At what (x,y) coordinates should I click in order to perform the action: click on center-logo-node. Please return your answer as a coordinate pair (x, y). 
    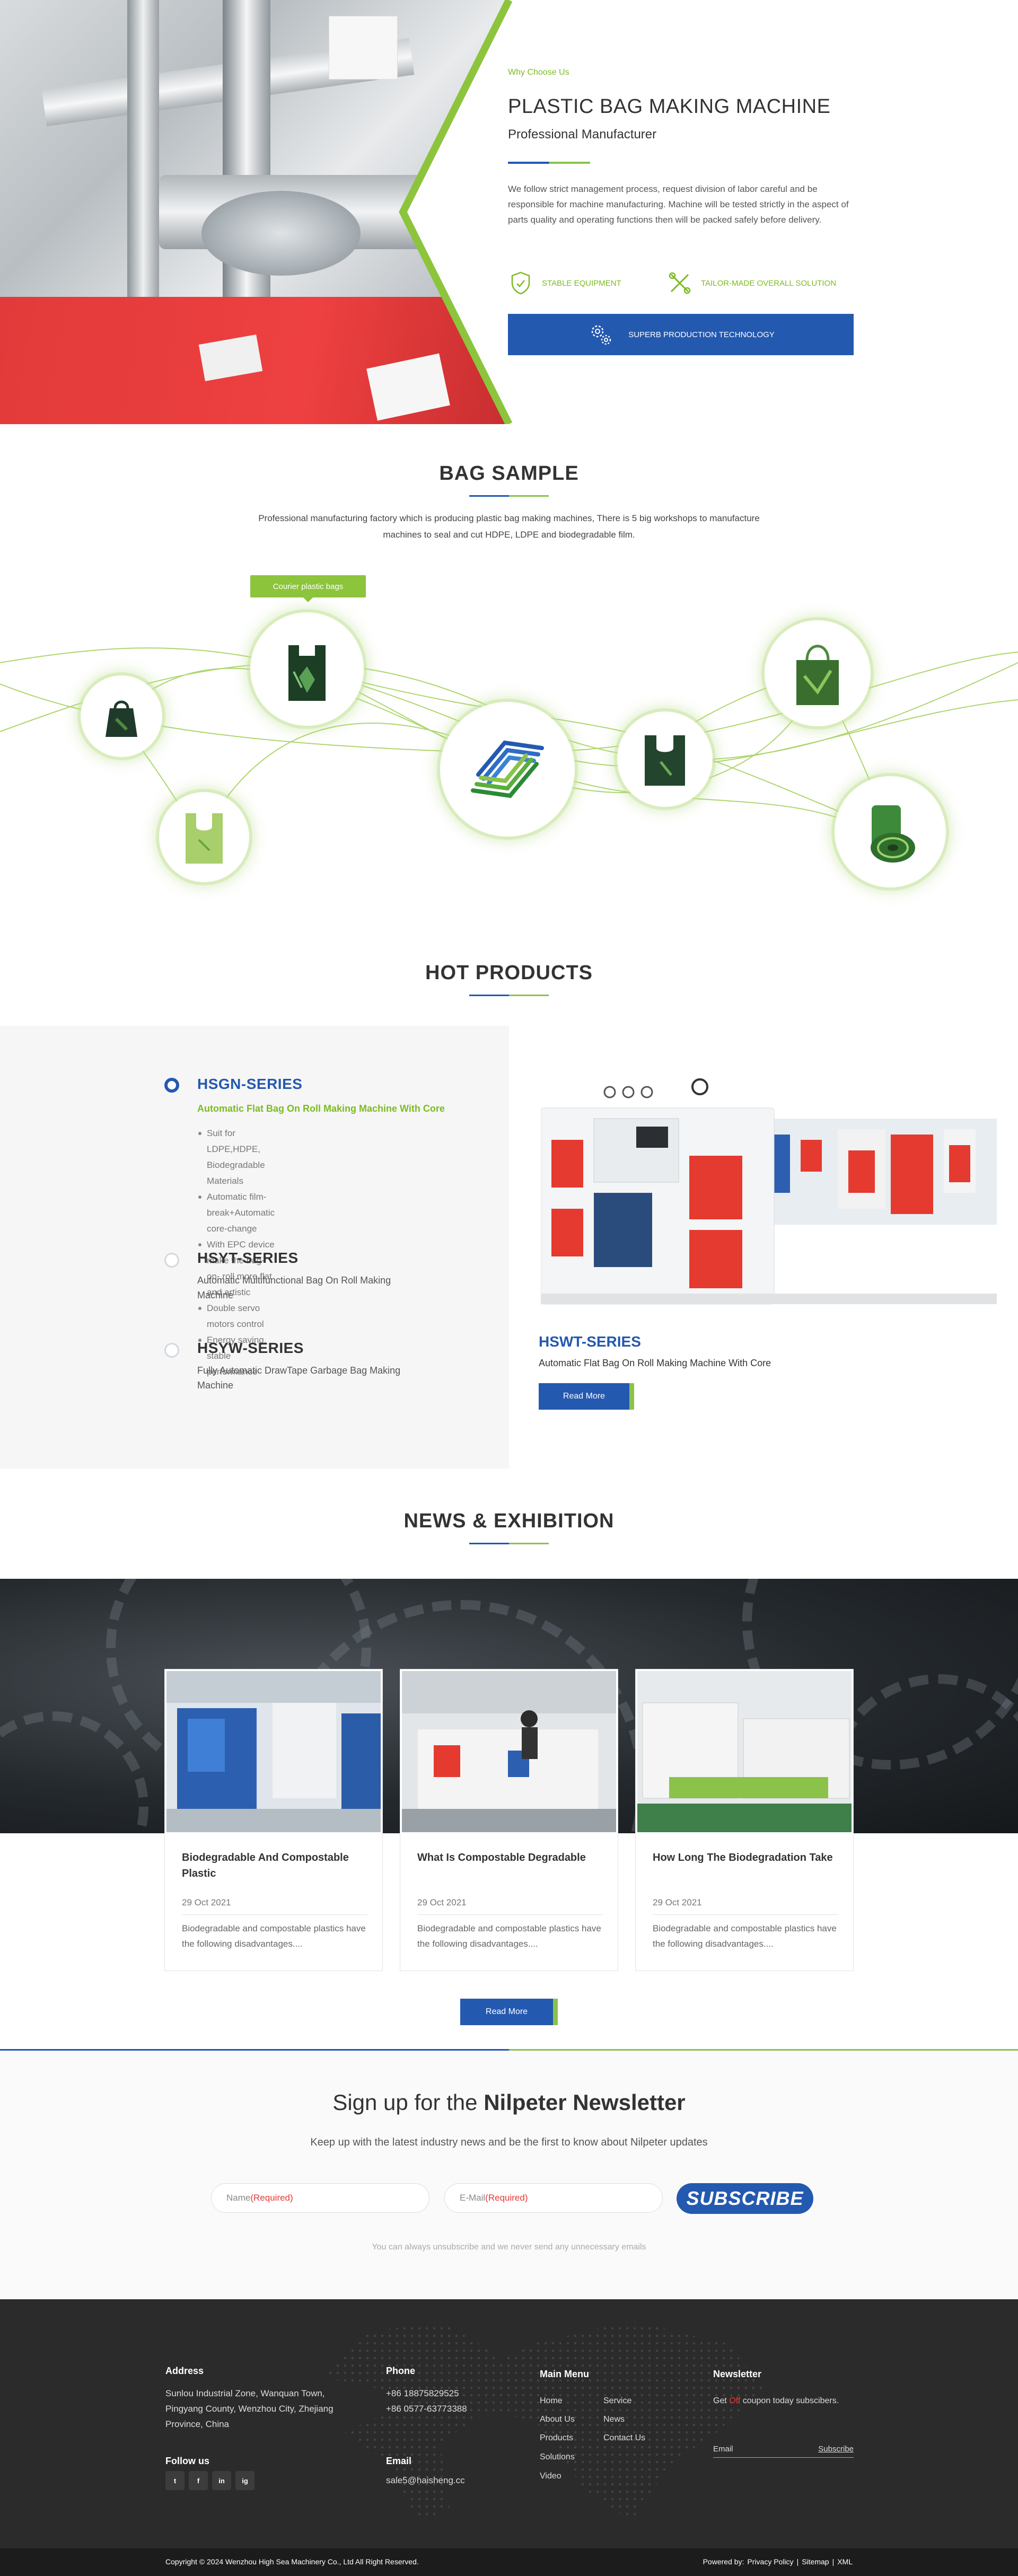
    Looking at the image, I should click on (507, 769).